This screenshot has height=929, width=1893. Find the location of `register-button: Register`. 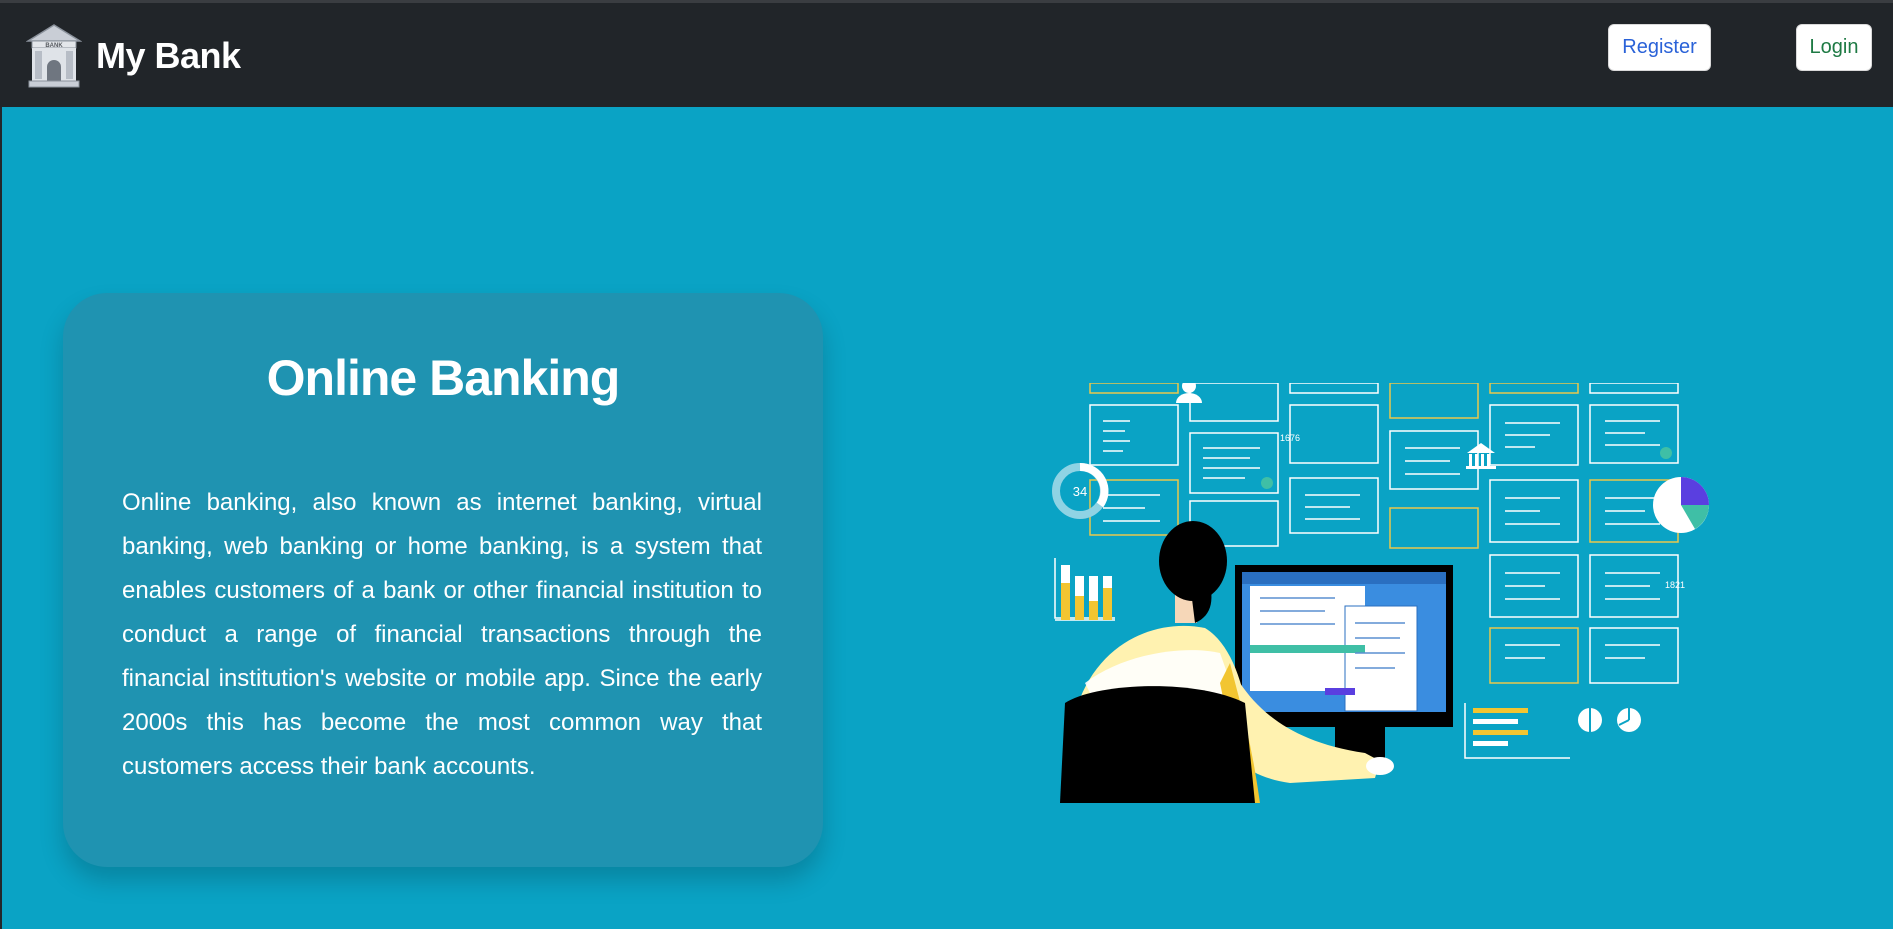

register-button: Register is located at coordinates (1659, 47).